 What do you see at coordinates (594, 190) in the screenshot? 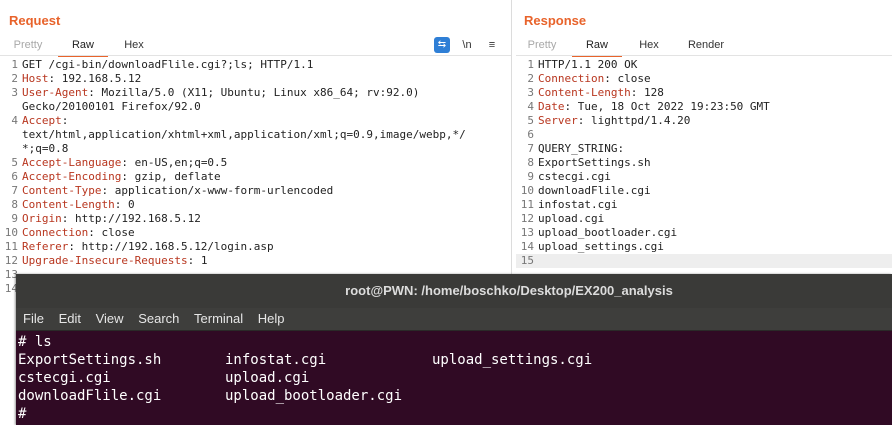
I see `header-value: downloadFlile.cgi` at bounding box center [594, 190].